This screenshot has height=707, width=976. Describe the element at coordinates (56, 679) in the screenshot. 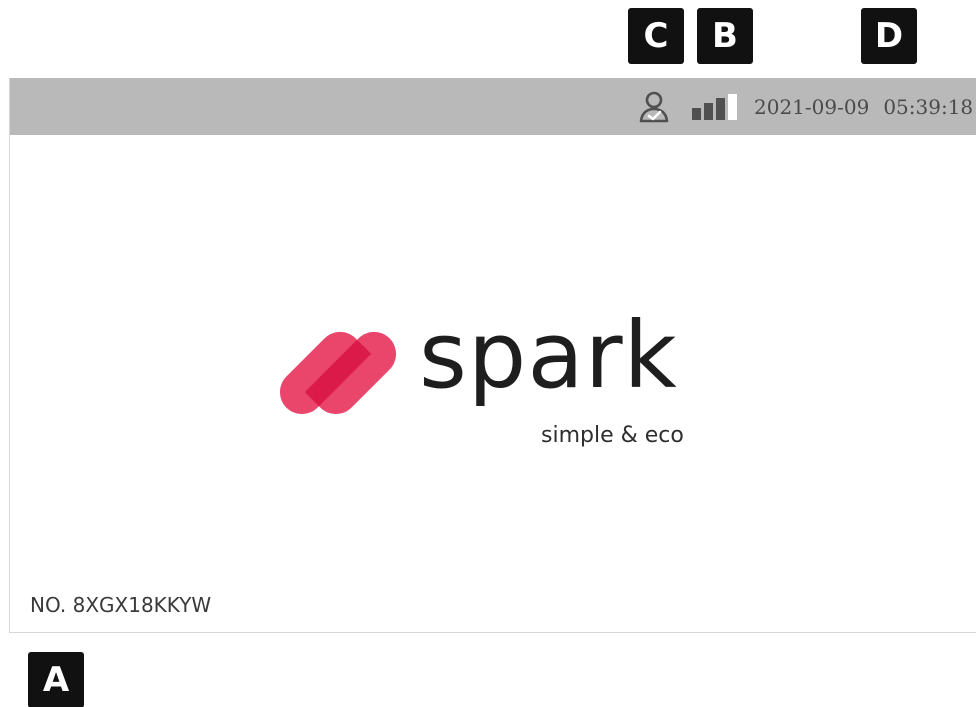

I see `callout-label-a: A` at that location.